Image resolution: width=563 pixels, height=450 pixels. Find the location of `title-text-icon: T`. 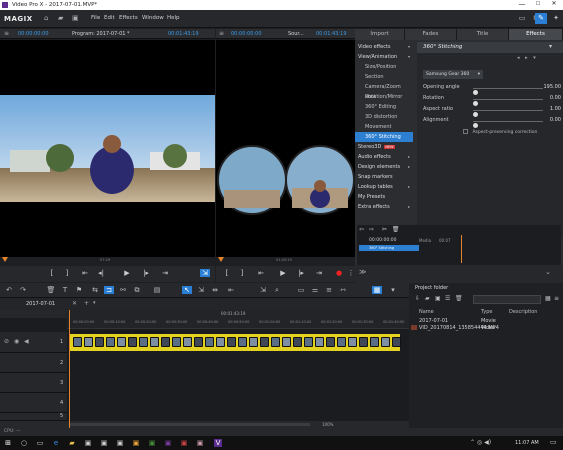

title-text-icon: T is located at coordinates (65, 290).